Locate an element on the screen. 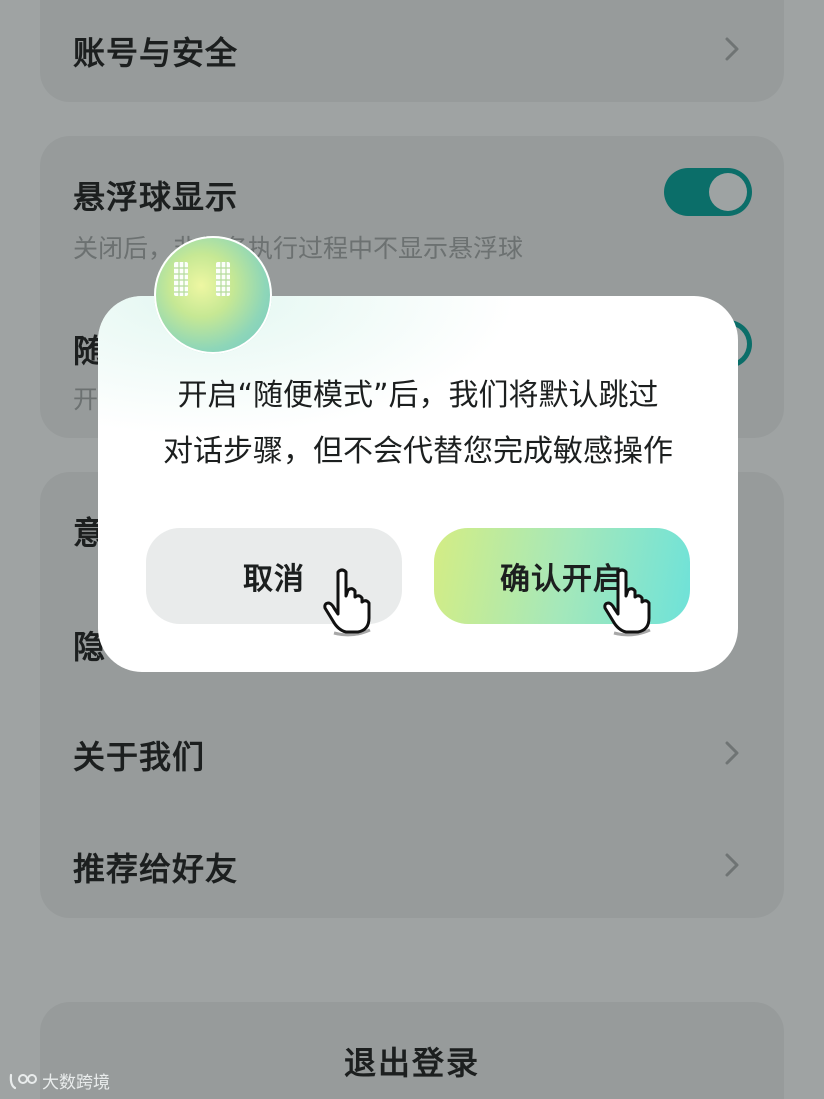 The height and width of the screenshot is (1099, 824). dialog-message: 开启“随便模式”后，我们将默认跳过 对话步骤，但不会代替您完成敏感操作 is located at coordinates (418, 424).